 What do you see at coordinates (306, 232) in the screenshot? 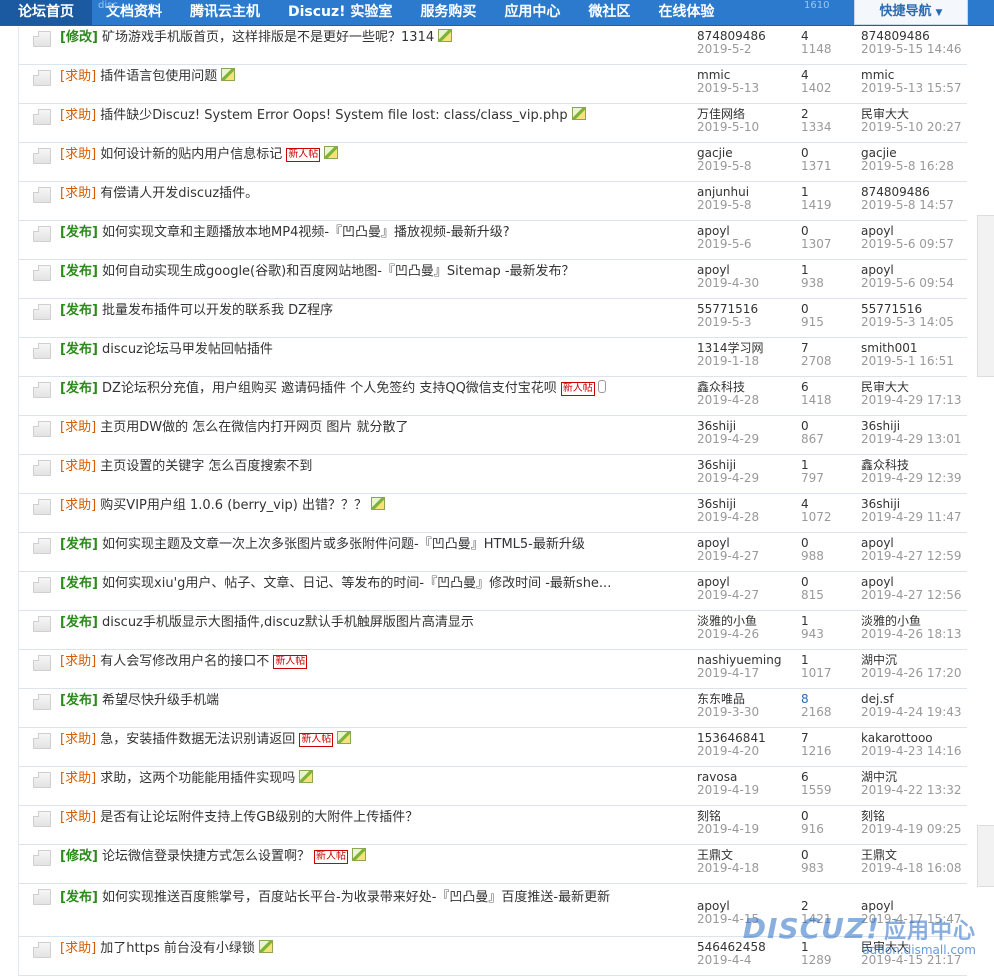
I see `thread-title-link: 如何实现文章和主题播放本地MP4视频-『凹凸曼』播放视频-最新升级?` at bounding box center [306, 232].